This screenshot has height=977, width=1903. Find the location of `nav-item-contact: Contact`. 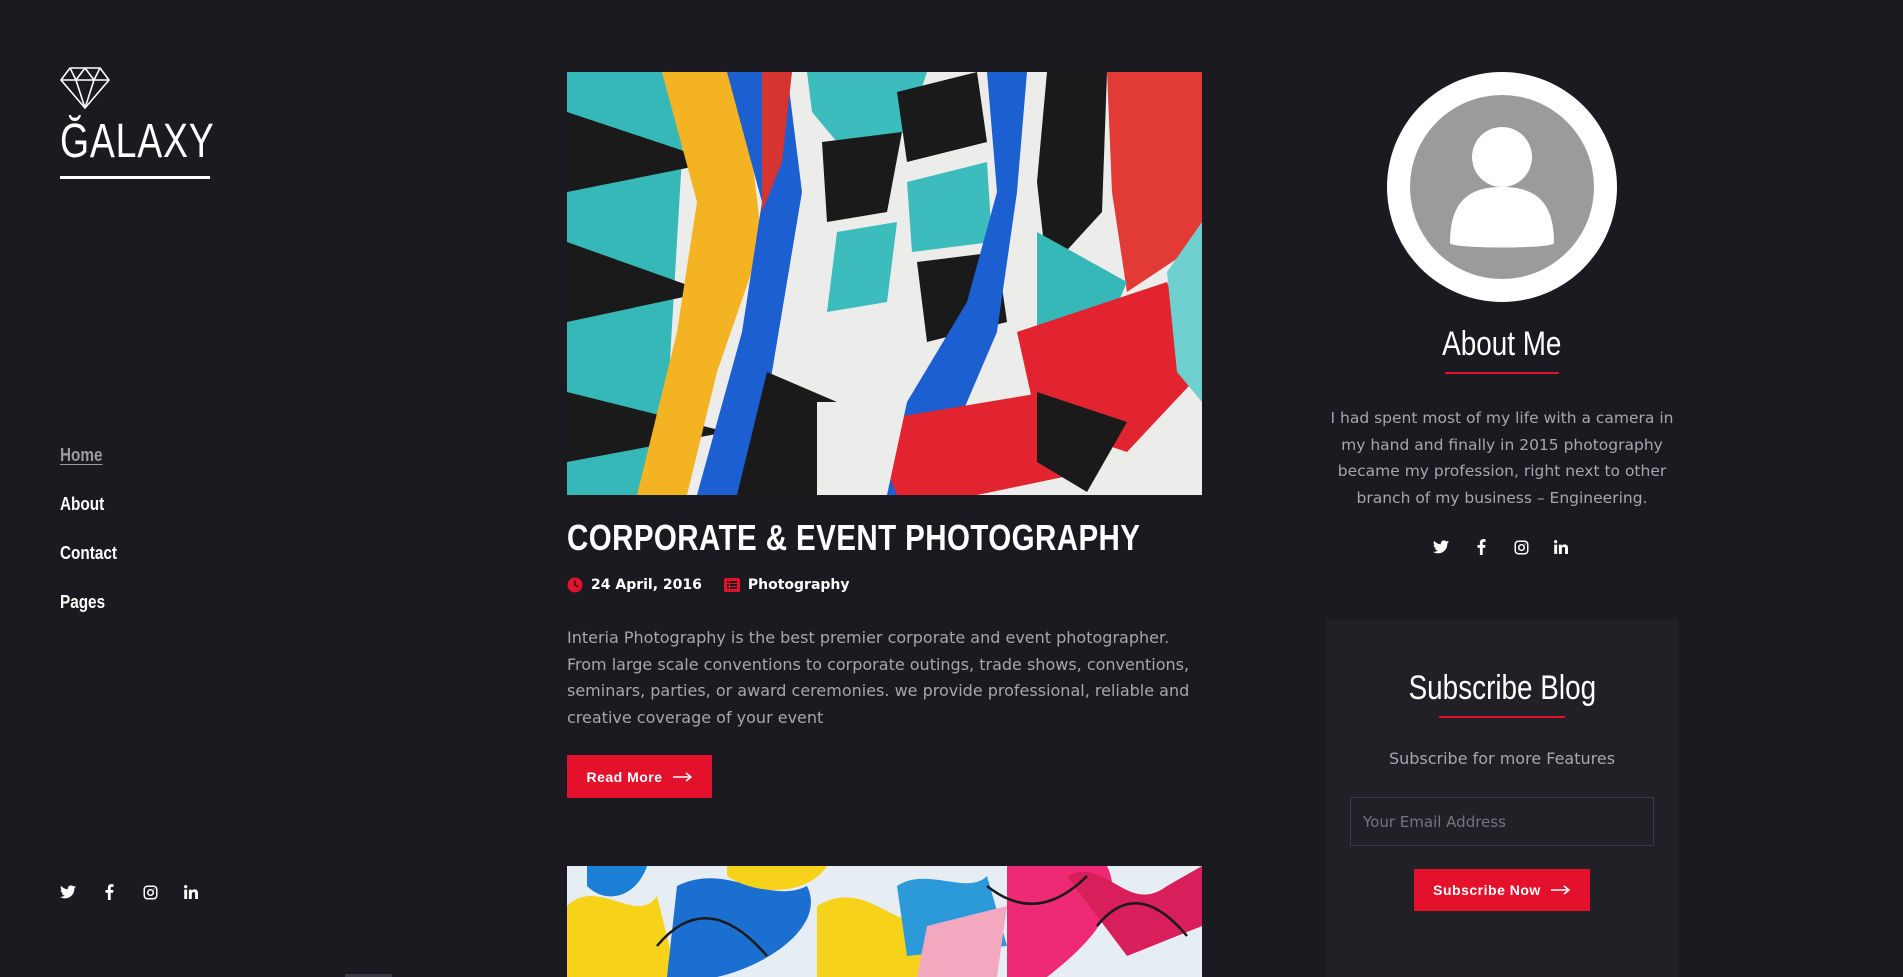

nav-item-contact: Contact is located at coordinates (88, 553).